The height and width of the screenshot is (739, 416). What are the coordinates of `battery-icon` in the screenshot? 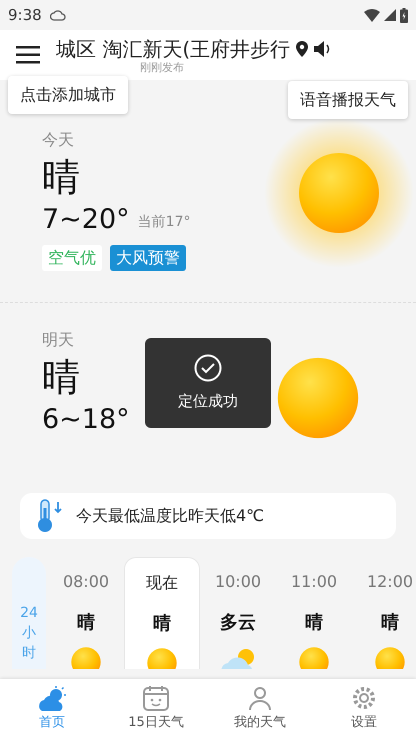 It's located at (404, 15).